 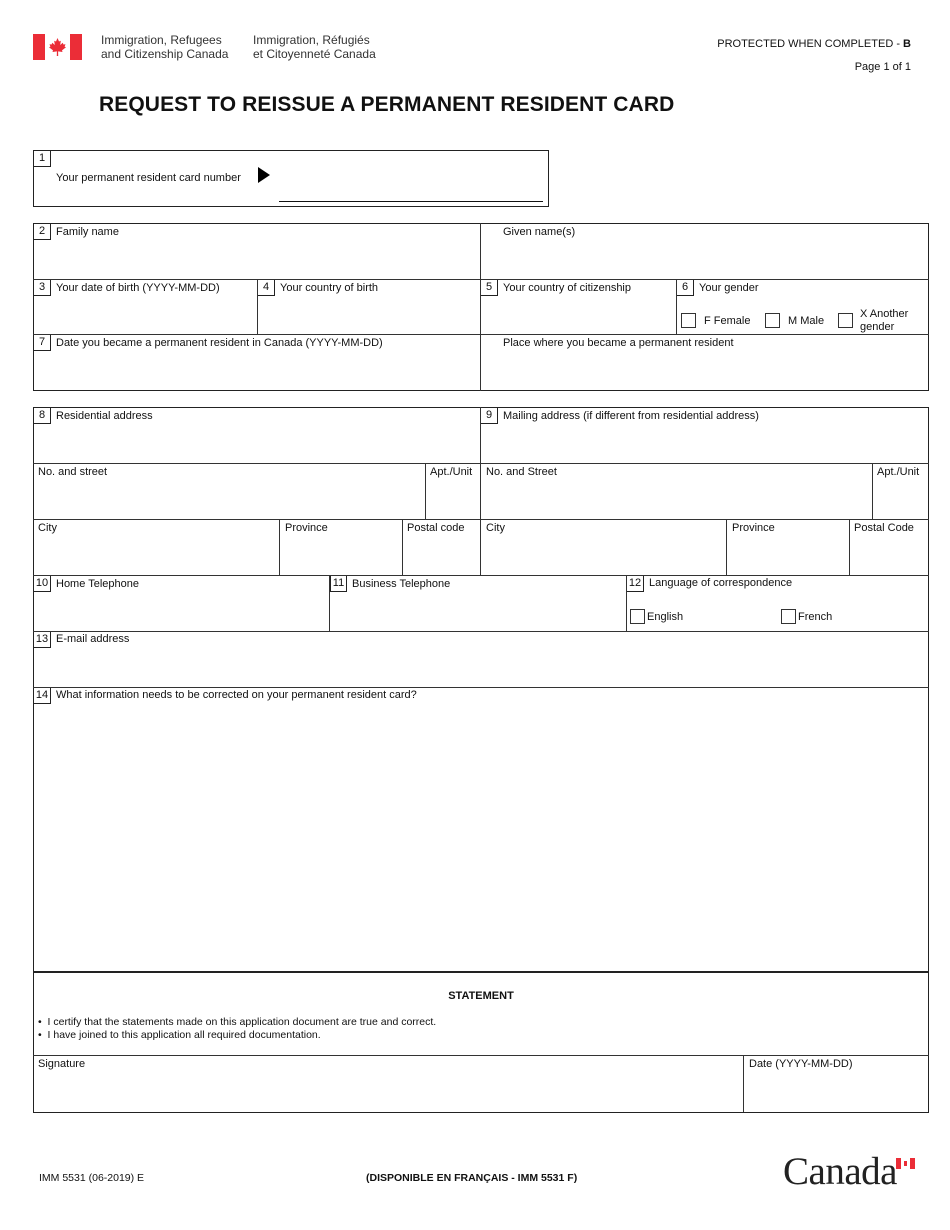 I want to click on department-fr-line2: et Citoyenneté Canada, so click(x=314, y=54).